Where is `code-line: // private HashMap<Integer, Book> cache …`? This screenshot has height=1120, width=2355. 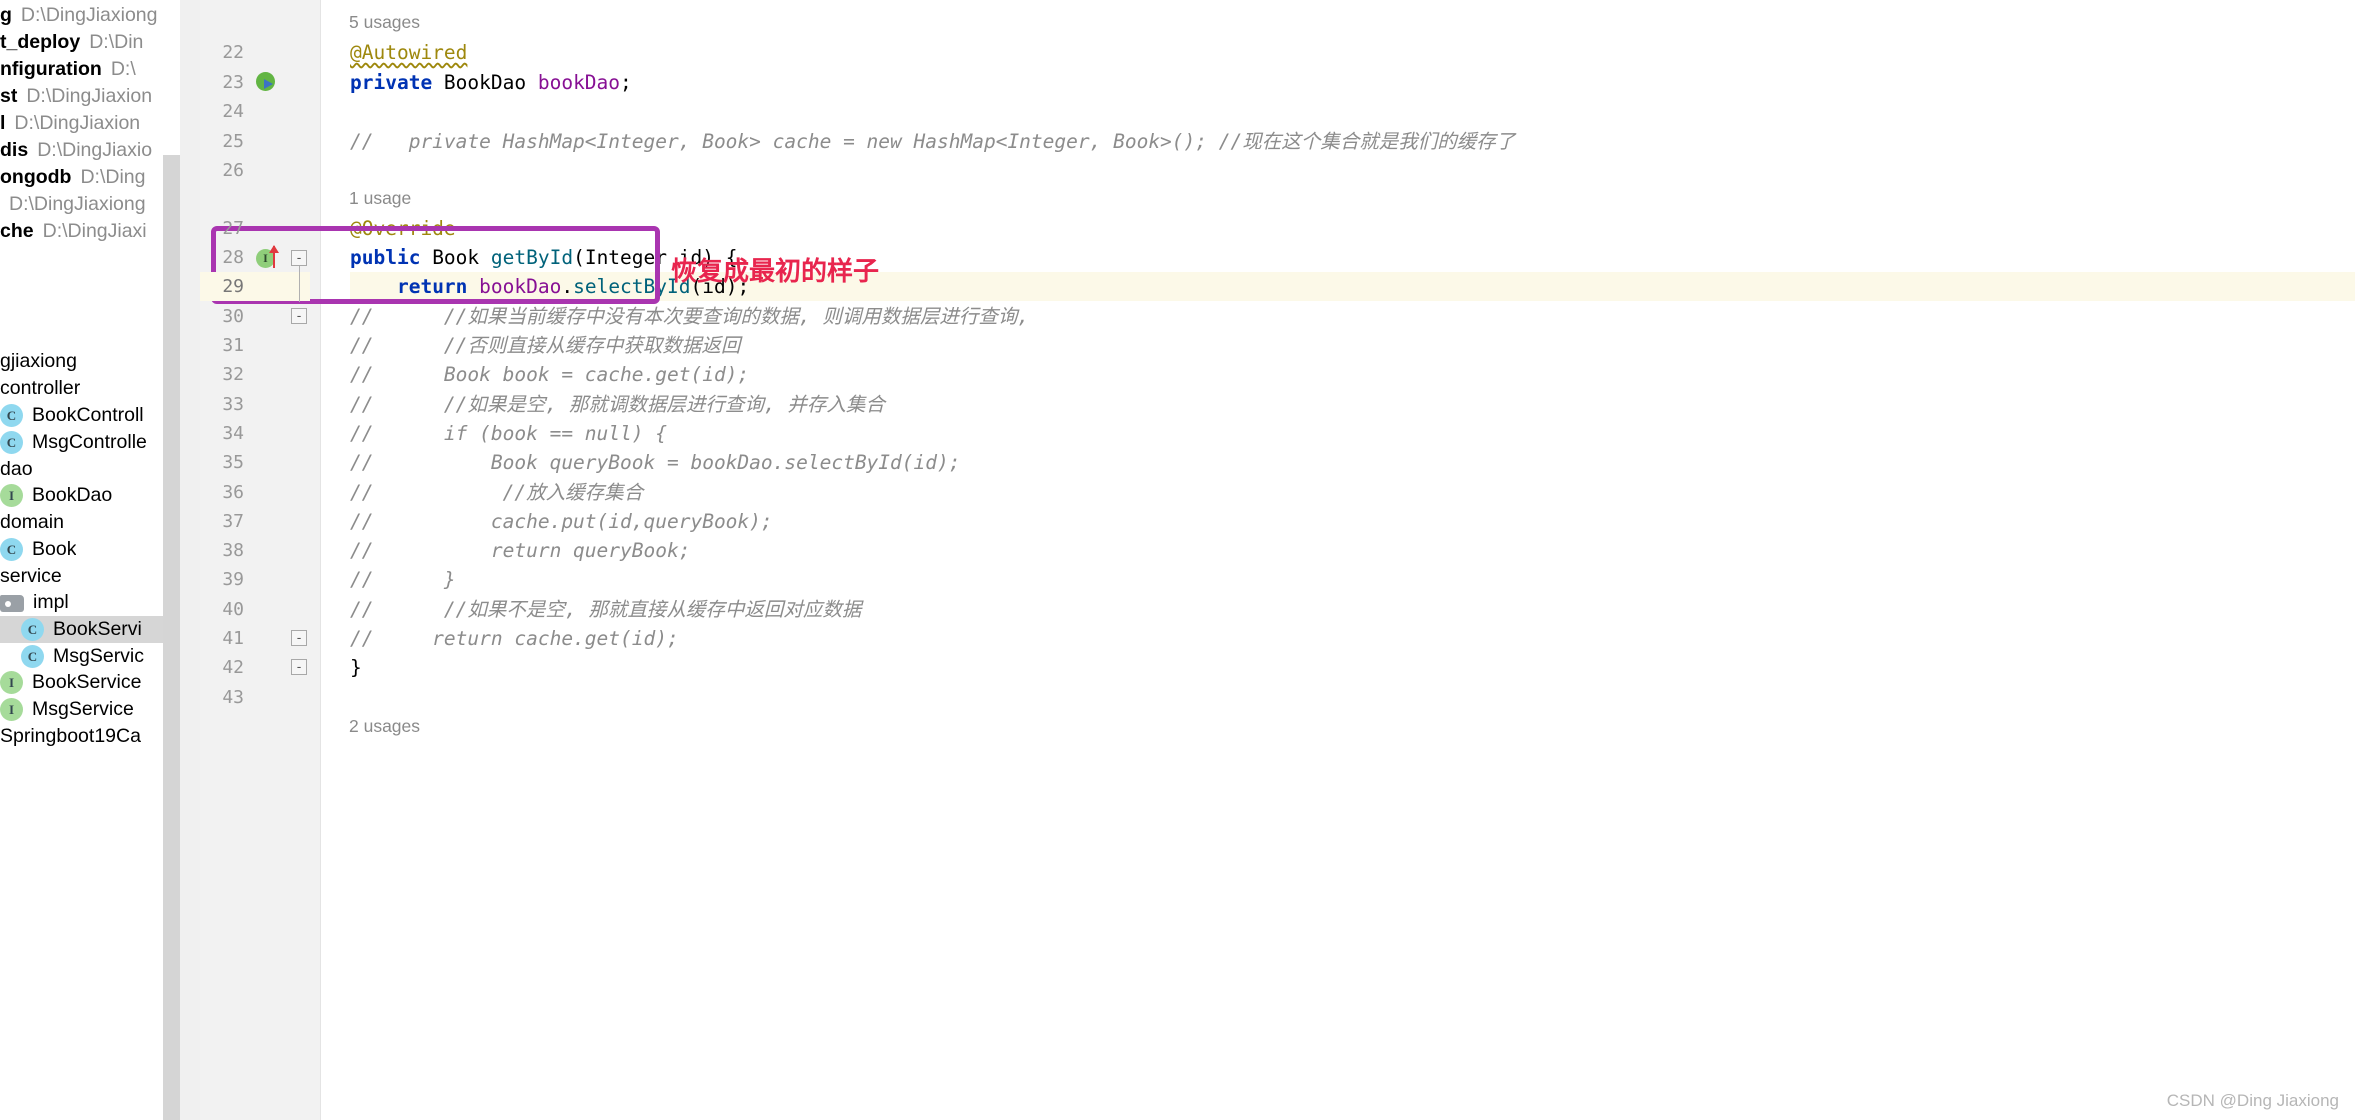
code-line: // private HashMap<Integer, Book> cache … is located at coordinates (932, 141).